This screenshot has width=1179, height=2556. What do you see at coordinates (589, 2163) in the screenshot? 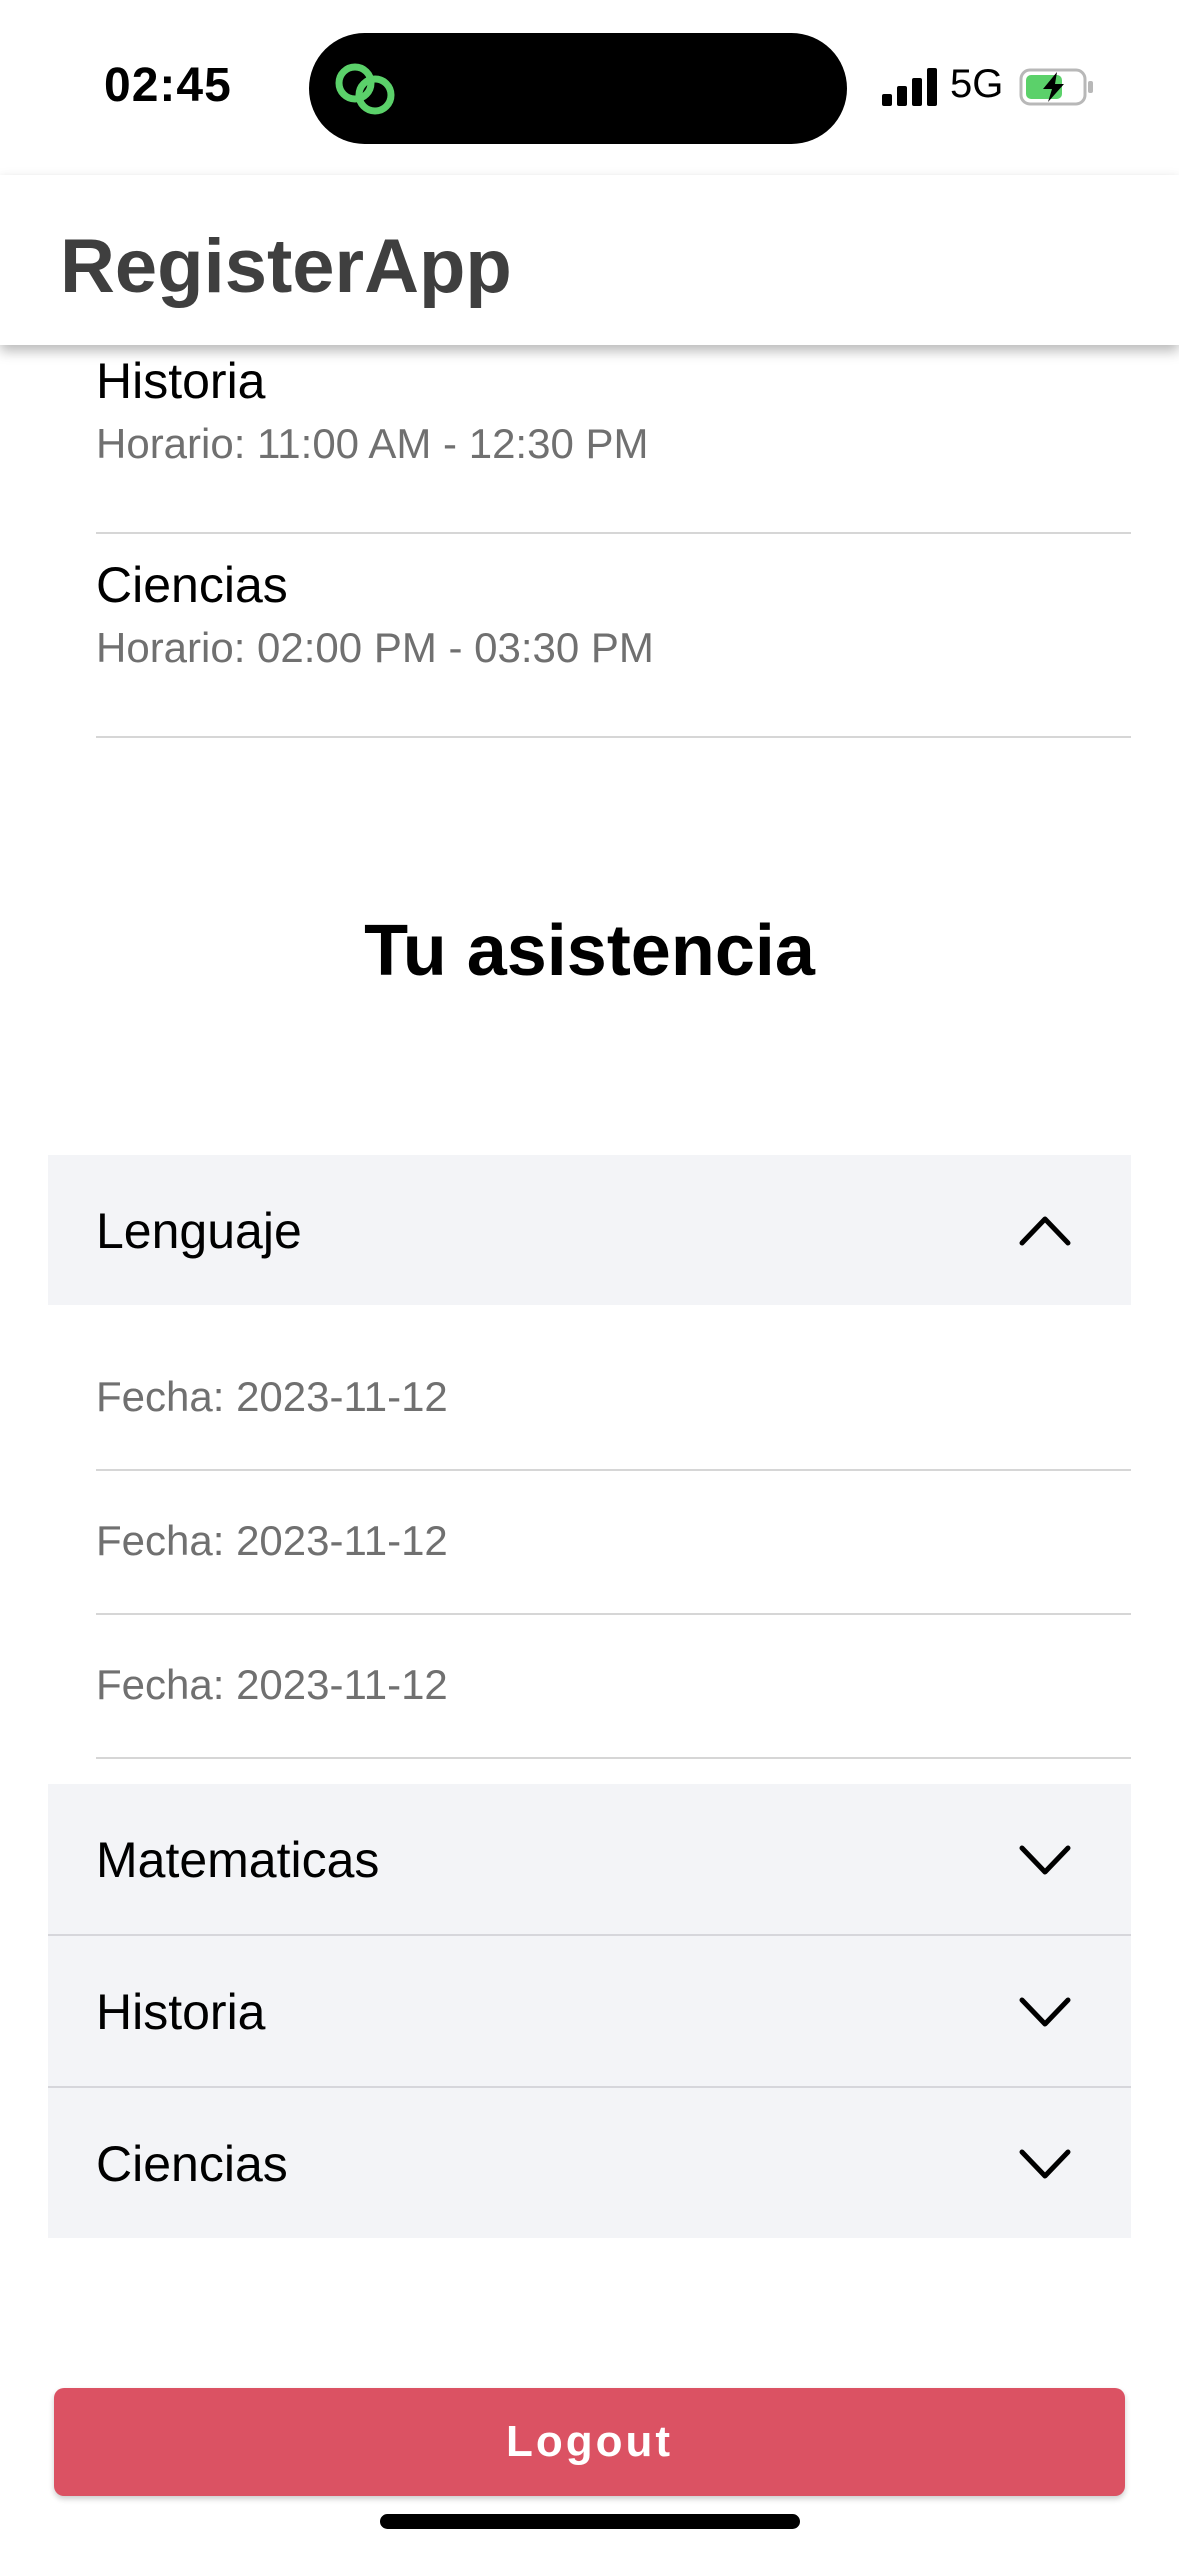
I see `accordion-header-ciencias: Ciencias` at bounding box center [589, 2163].